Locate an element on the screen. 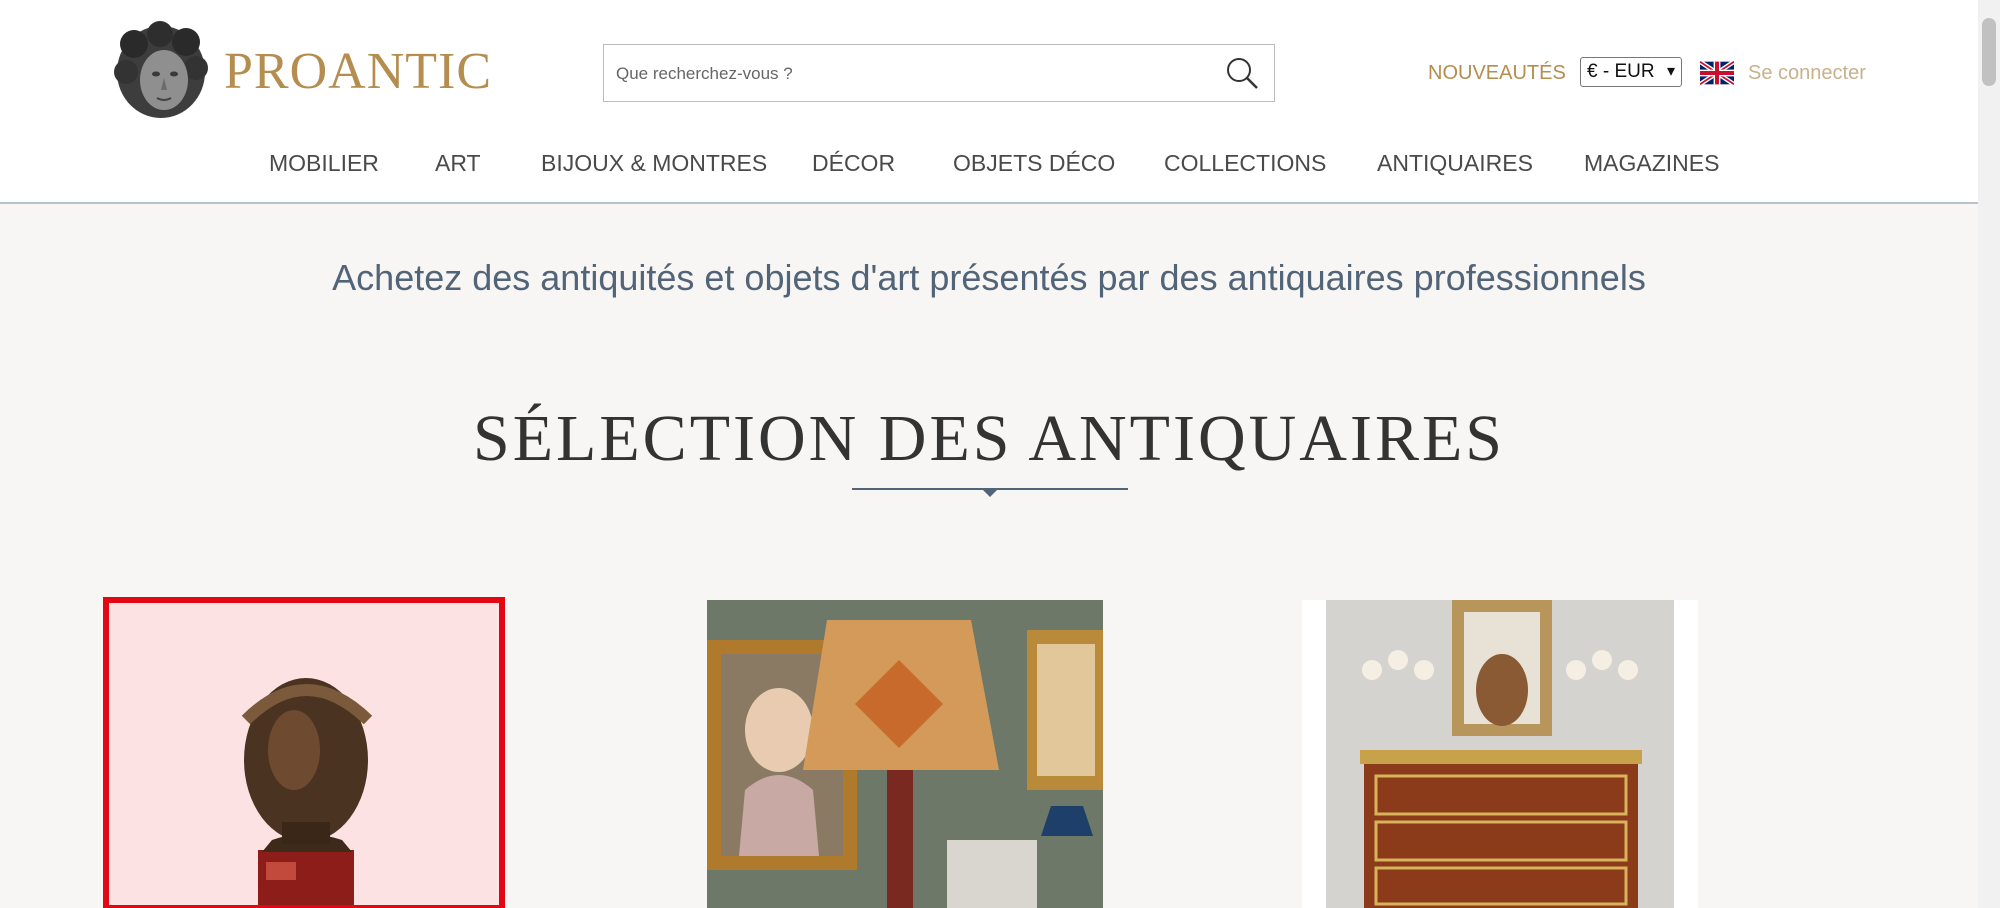  logo-text: PROANTIC is located at coordinates (358, 72).